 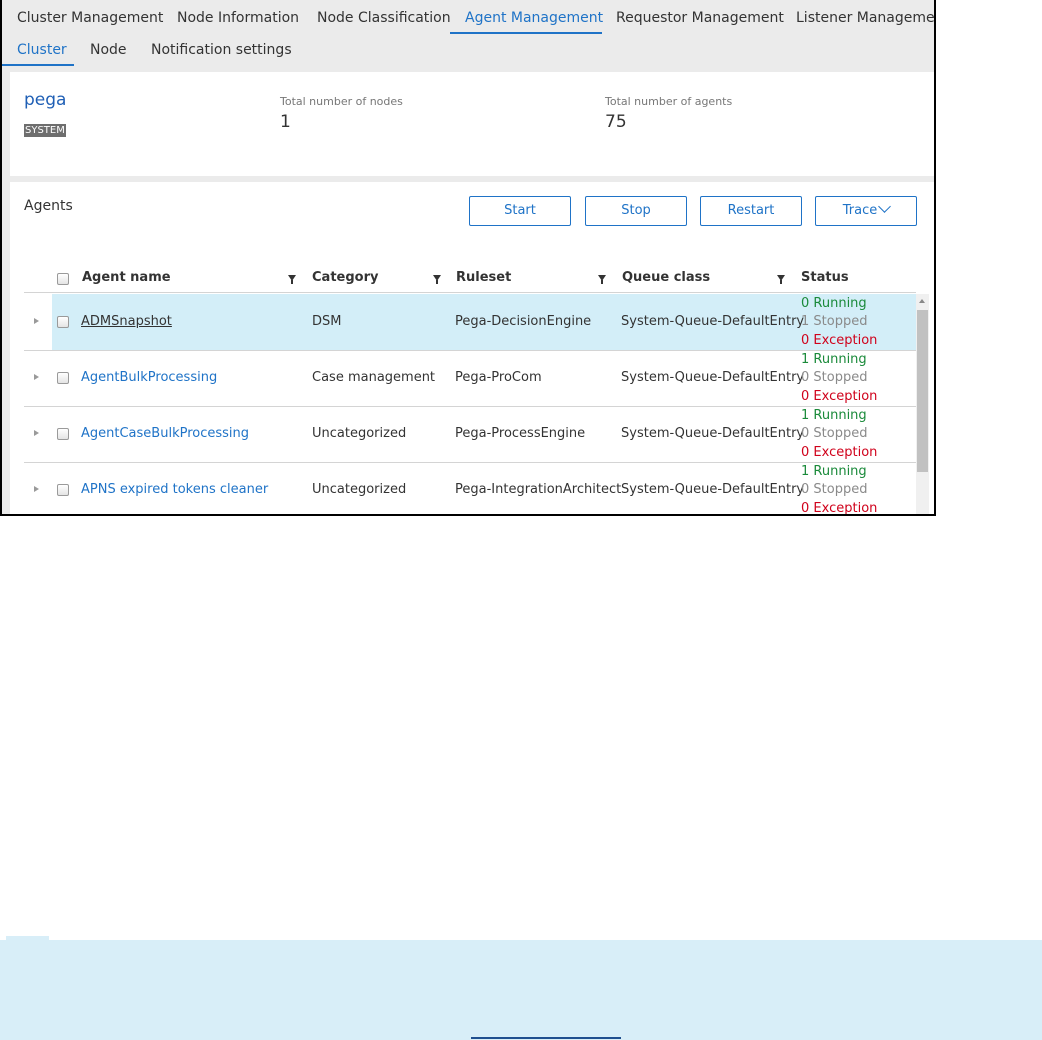 I want to click on start-button: Start, so click(x=520, y=211).